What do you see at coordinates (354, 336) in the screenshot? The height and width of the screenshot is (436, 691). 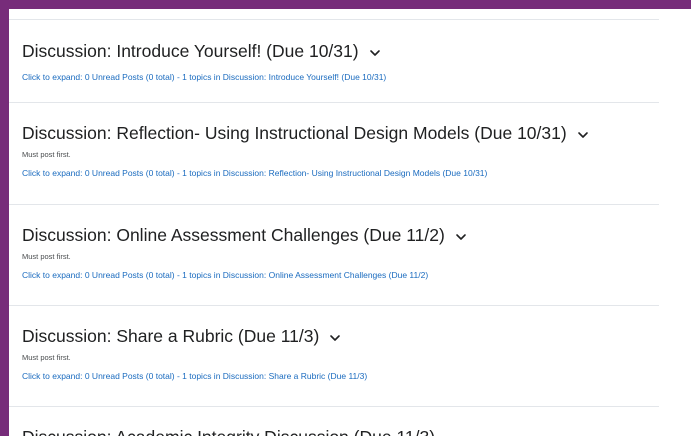 I see `forum-title-row: Discussion: Share a Rubric (Due 11/3)` at bounding box center [354, 336].